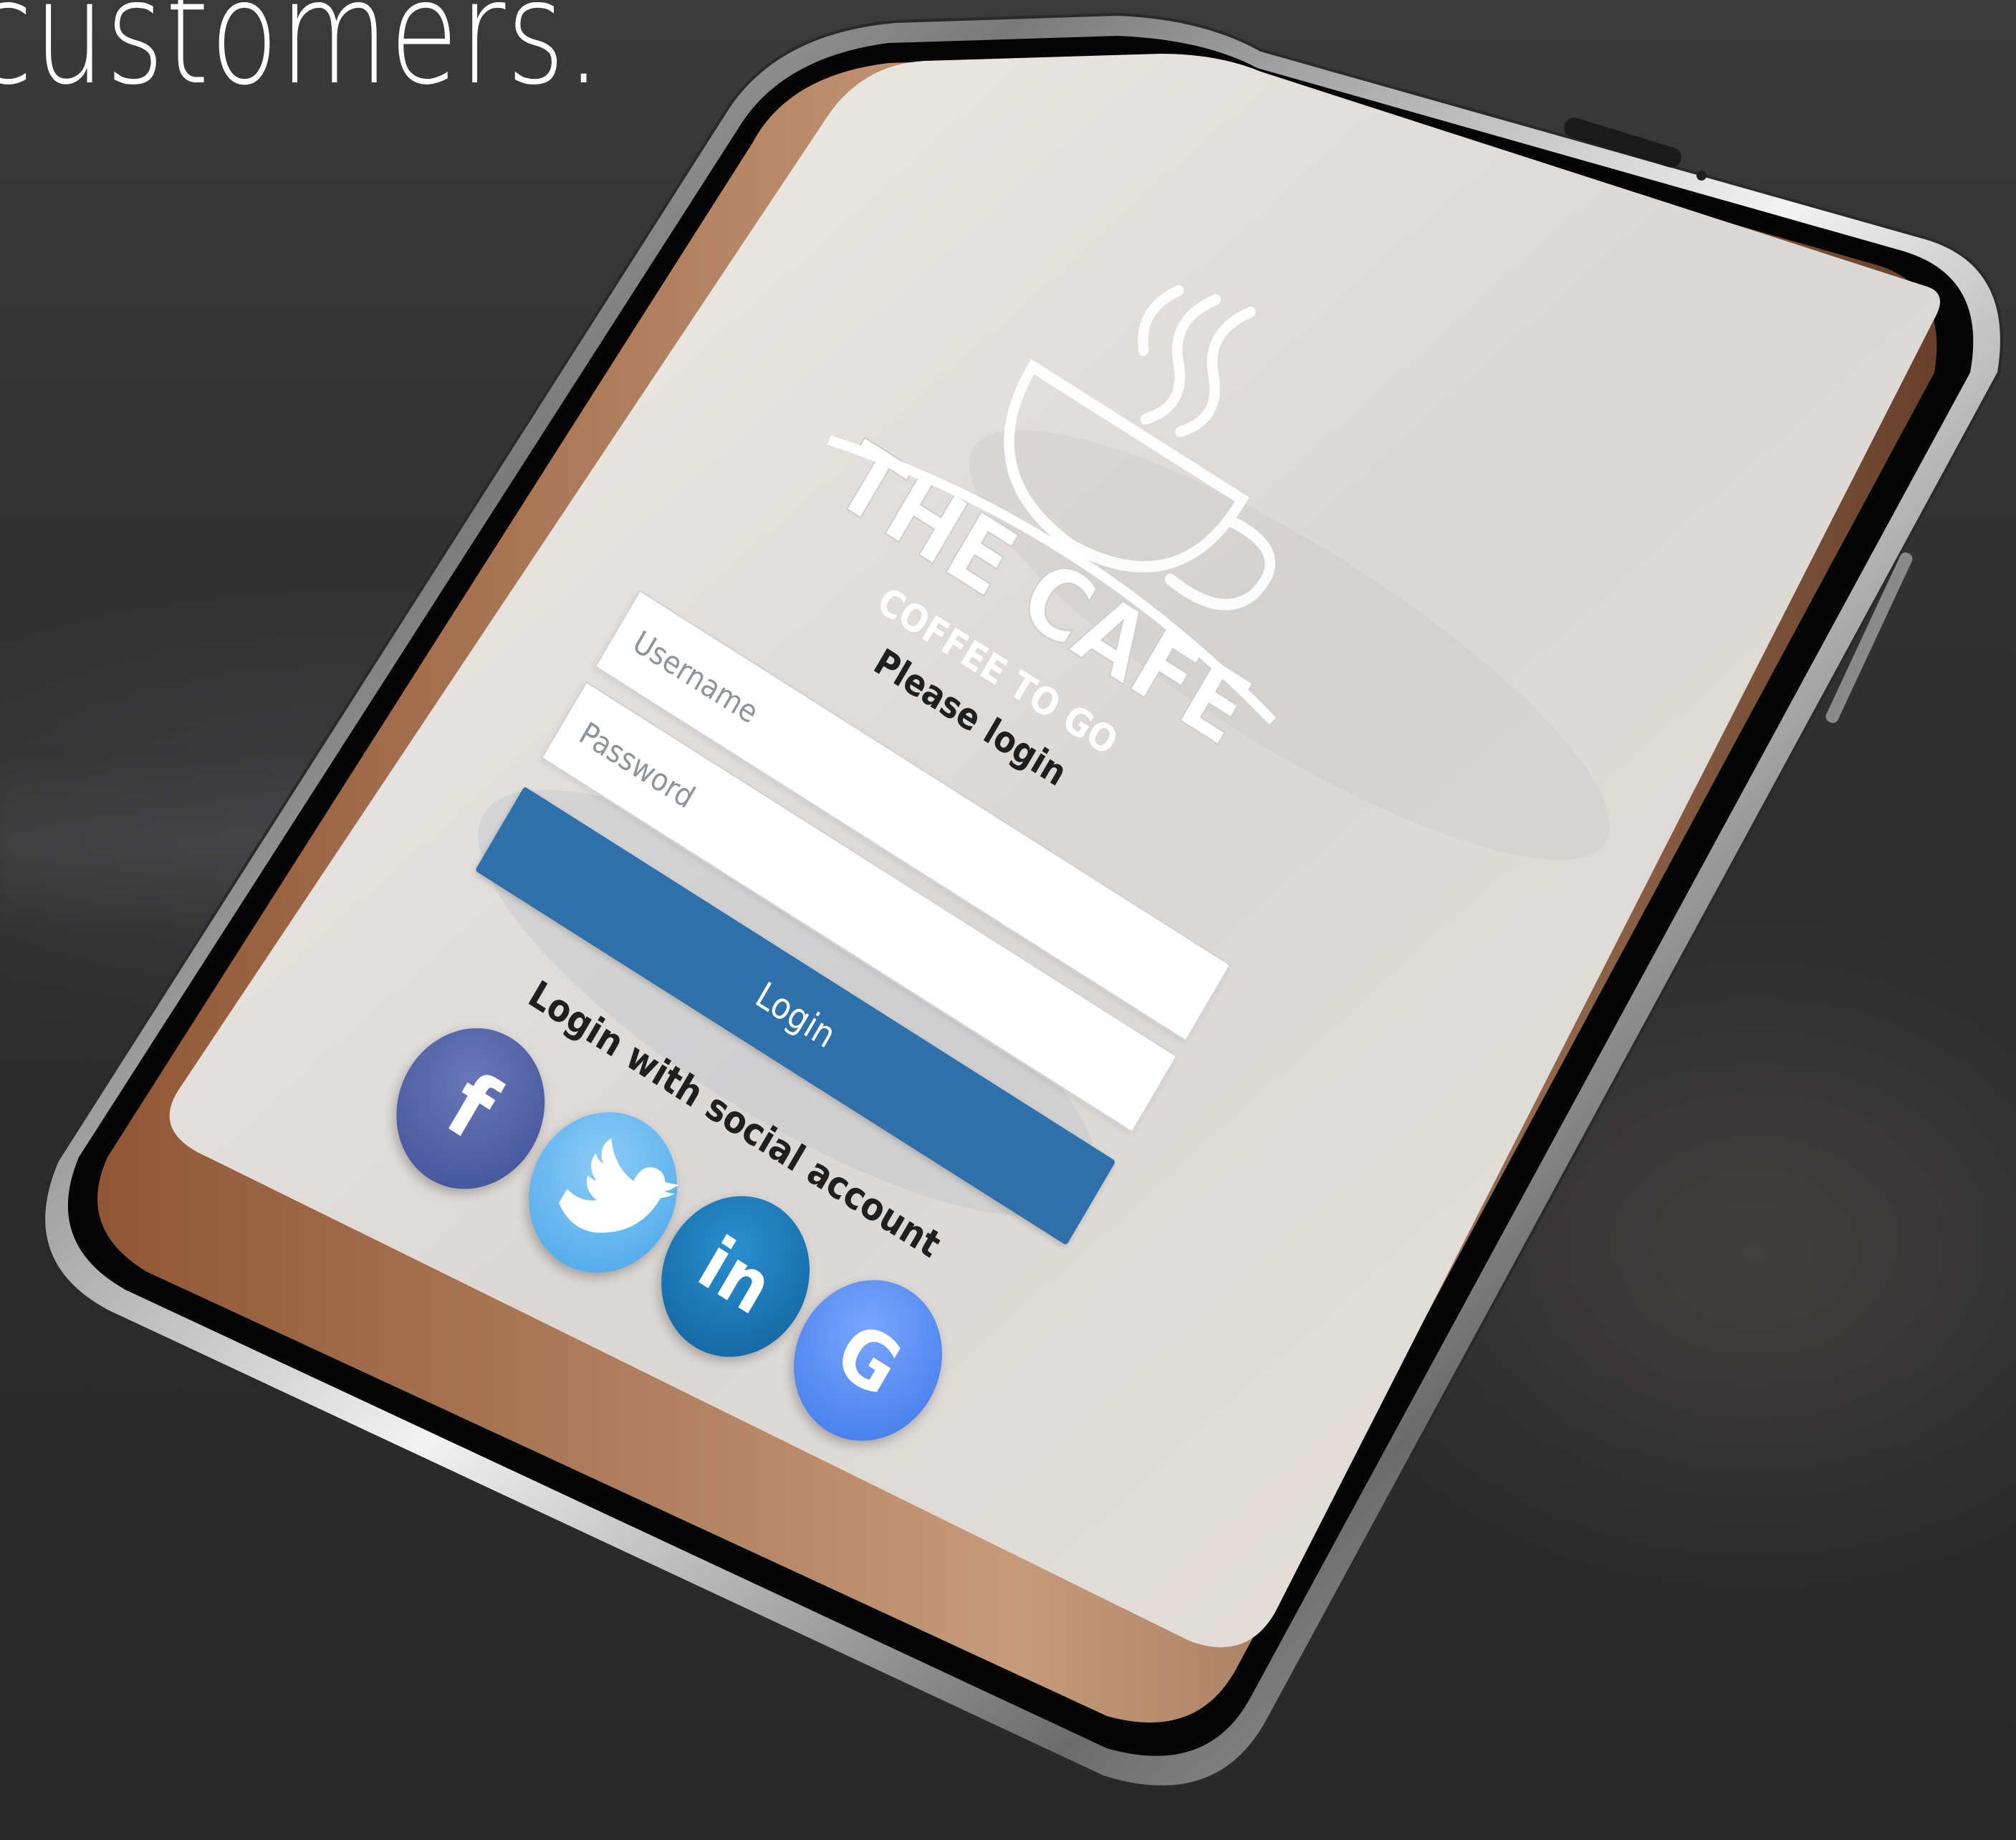 This screenshot has width=2016, height=1840. Describe the element at coordinates (868, 1359) in the screenshot. I see `svg-text: G` at that location.